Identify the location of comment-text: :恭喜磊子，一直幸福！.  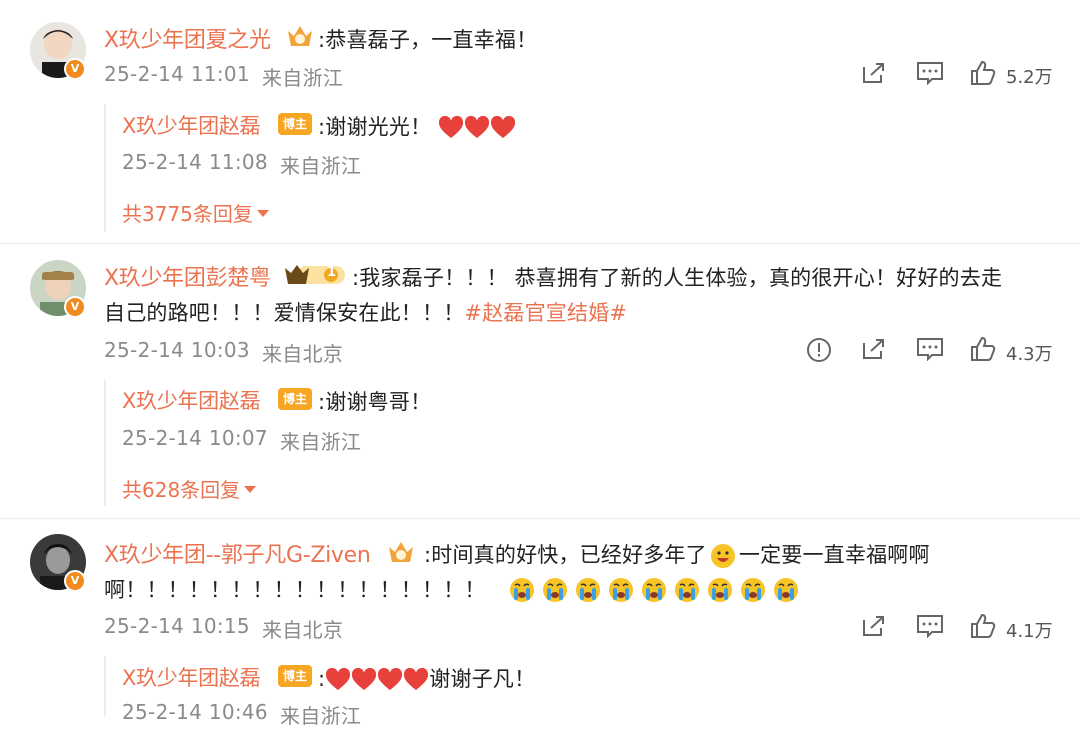
(428, 40).